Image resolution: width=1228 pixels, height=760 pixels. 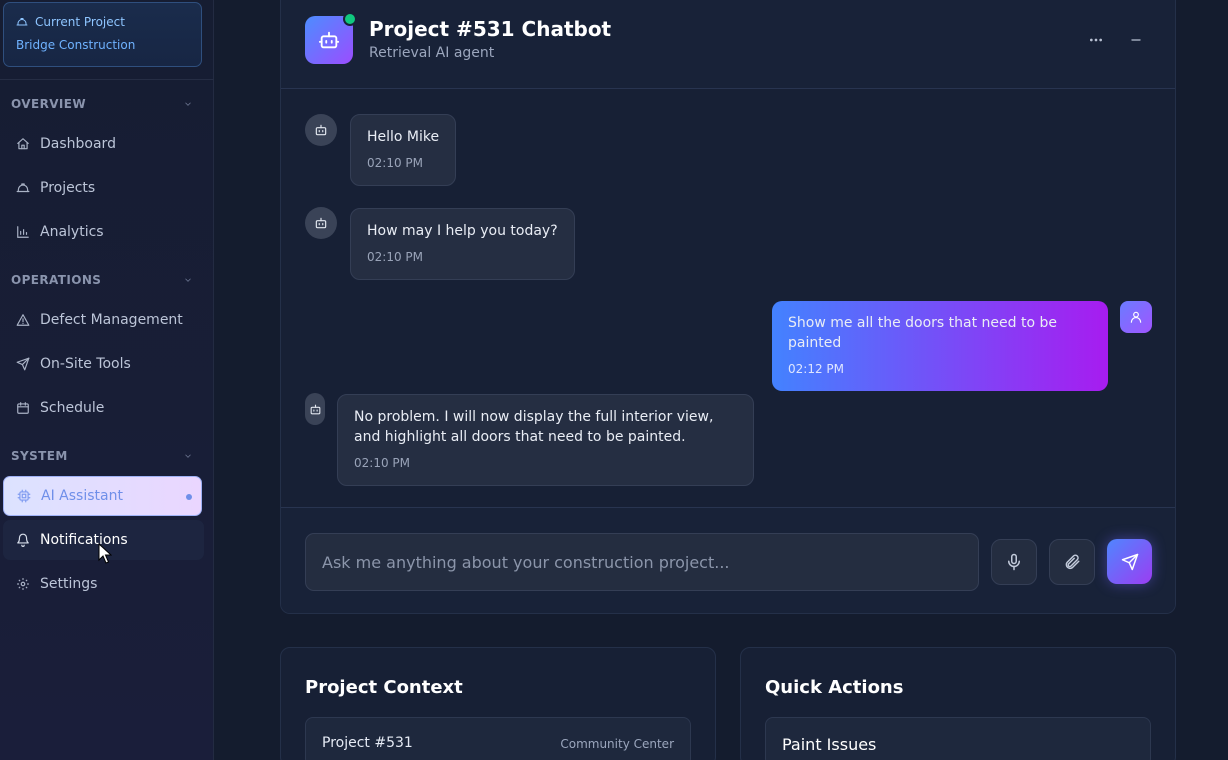 What do you see at coordinates (102, 34) in the screenshot?
I see `current-project-card: Current Project Bridge Construction` at bounding box center [102, 34].